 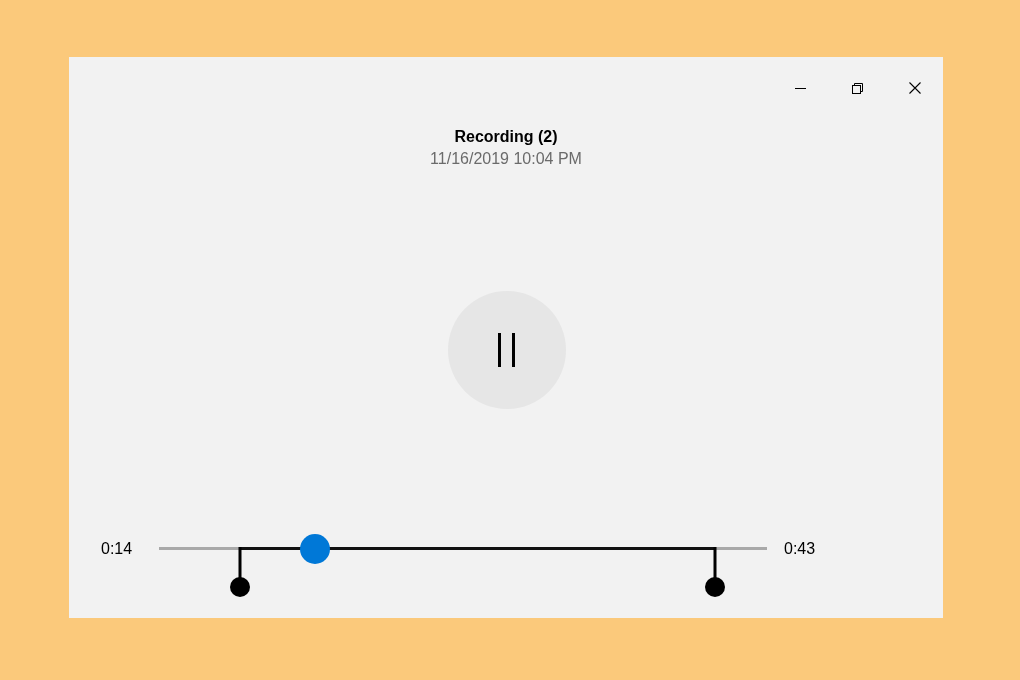 I want to click on recording-timestamp: 11/16/2019 10:04 PM, so click(x=506, y=159).